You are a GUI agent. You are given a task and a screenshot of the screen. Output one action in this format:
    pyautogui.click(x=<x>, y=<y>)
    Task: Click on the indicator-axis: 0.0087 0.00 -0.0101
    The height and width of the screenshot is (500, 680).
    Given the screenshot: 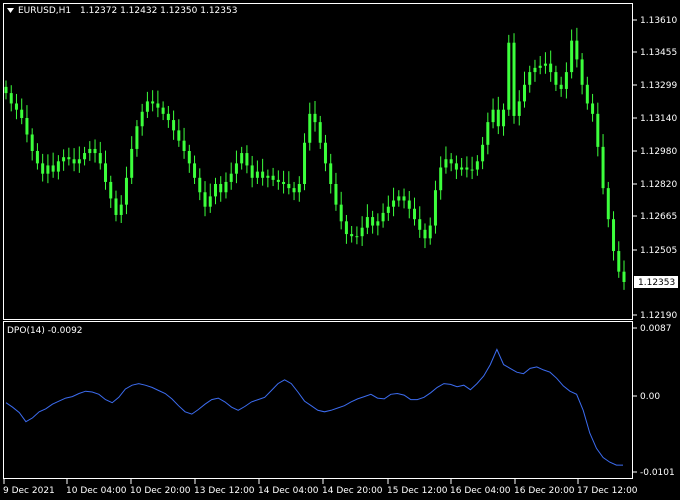 What is the action you would take?
    pyautogui.click(x=654, y=401)
    